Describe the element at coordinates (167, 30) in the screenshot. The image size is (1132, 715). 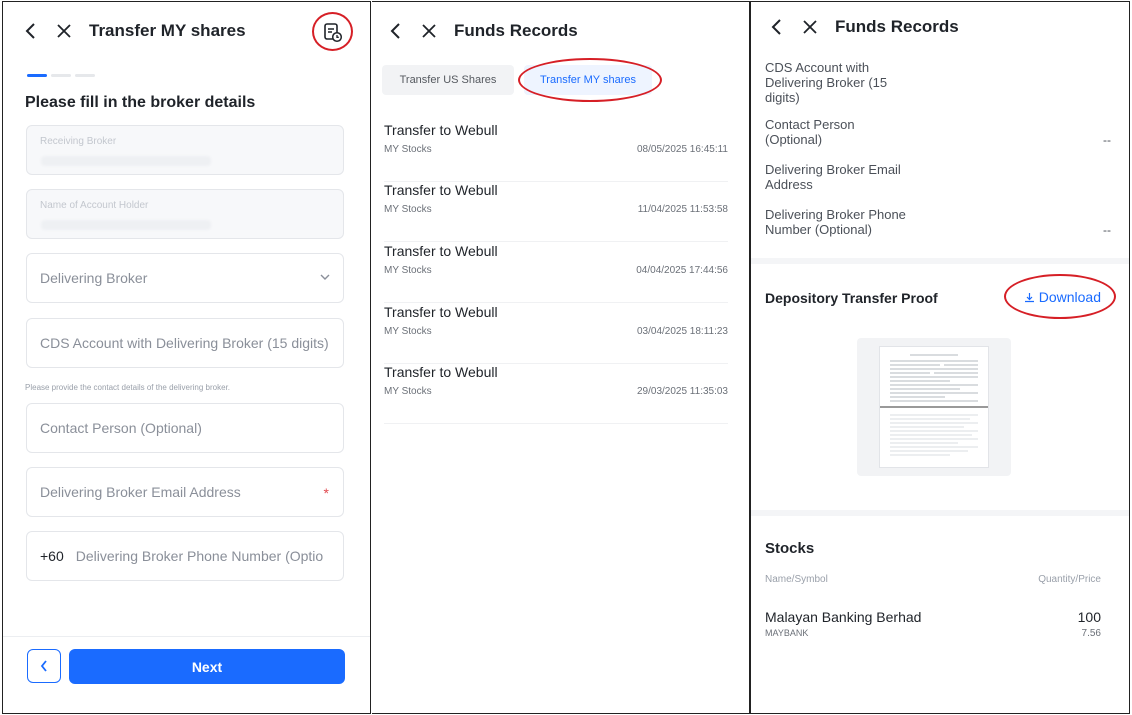
I see `page-title: Transfer MY shares` at that location.